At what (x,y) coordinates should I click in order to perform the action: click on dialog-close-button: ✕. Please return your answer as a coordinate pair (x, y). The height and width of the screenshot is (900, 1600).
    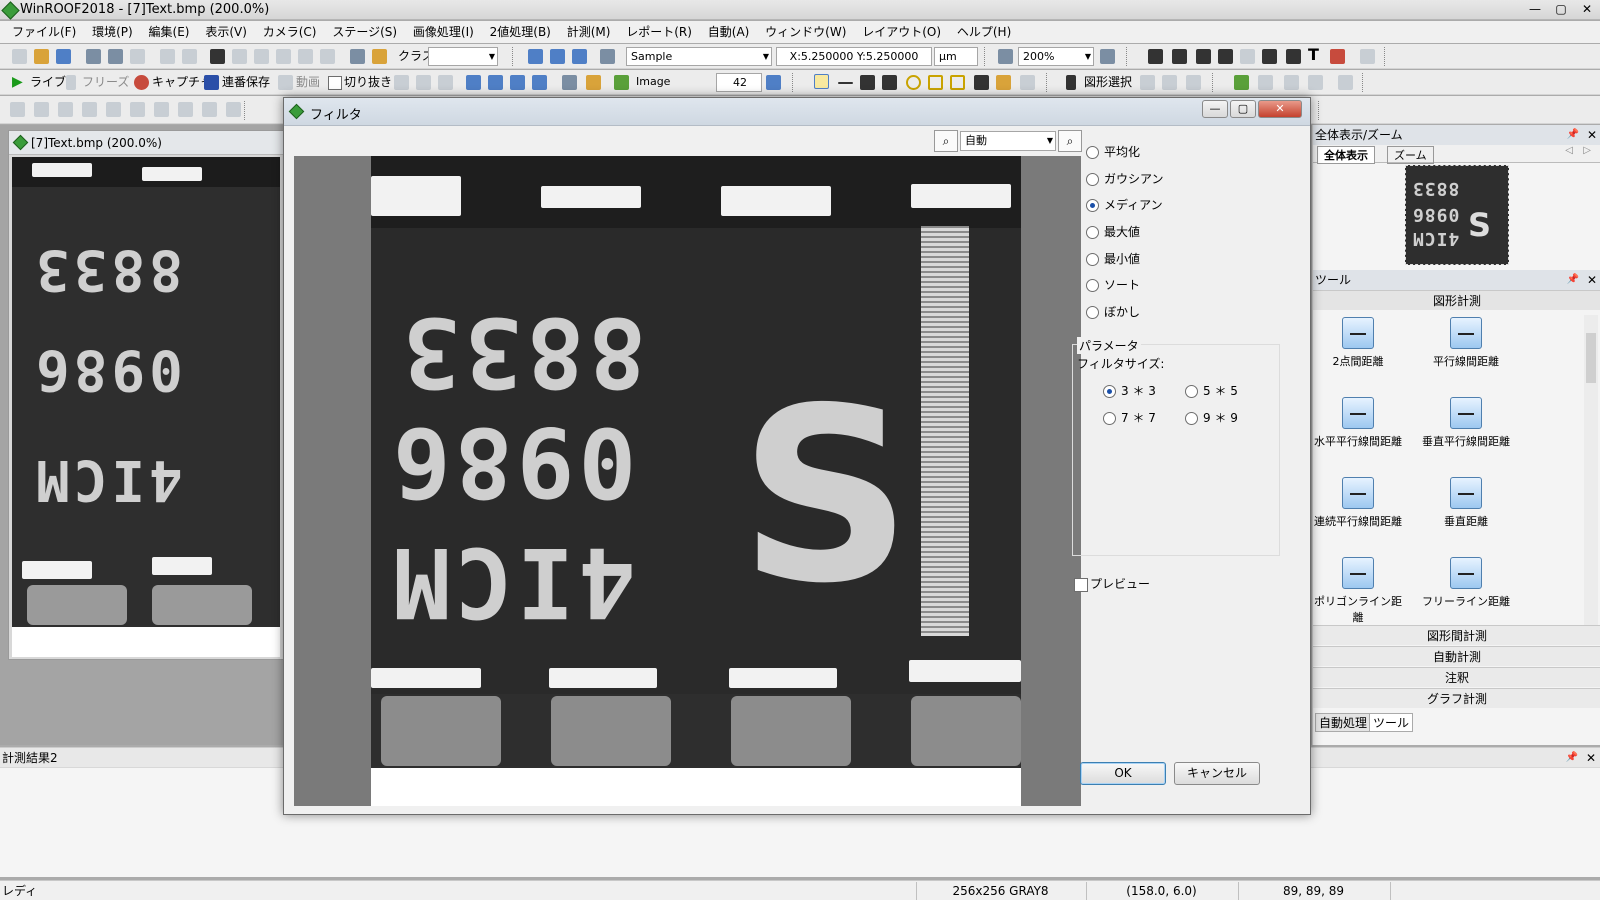
    Looking at the image, I should click on (1280, 109).